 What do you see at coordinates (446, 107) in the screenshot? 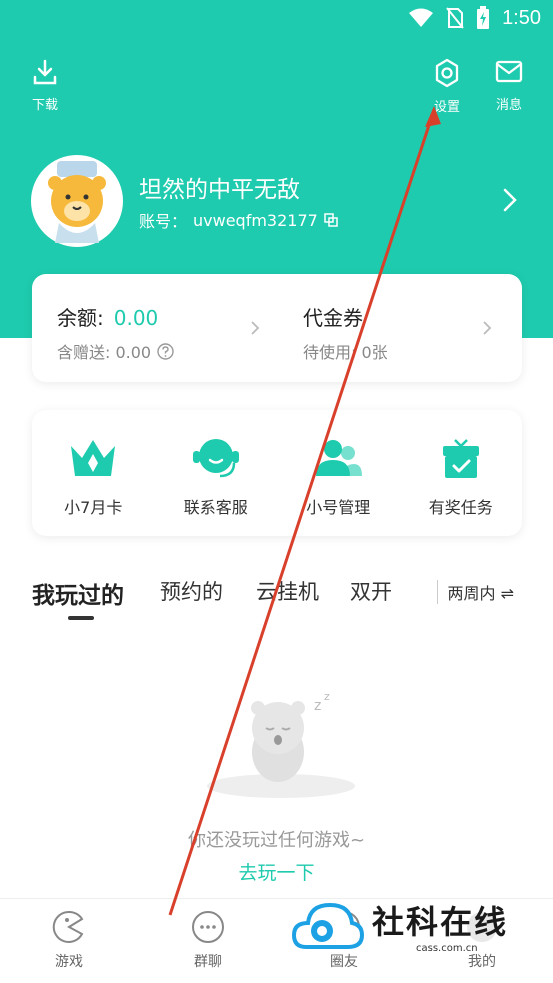
I see `settings-label: 设置` at bounding box center [446, 107].